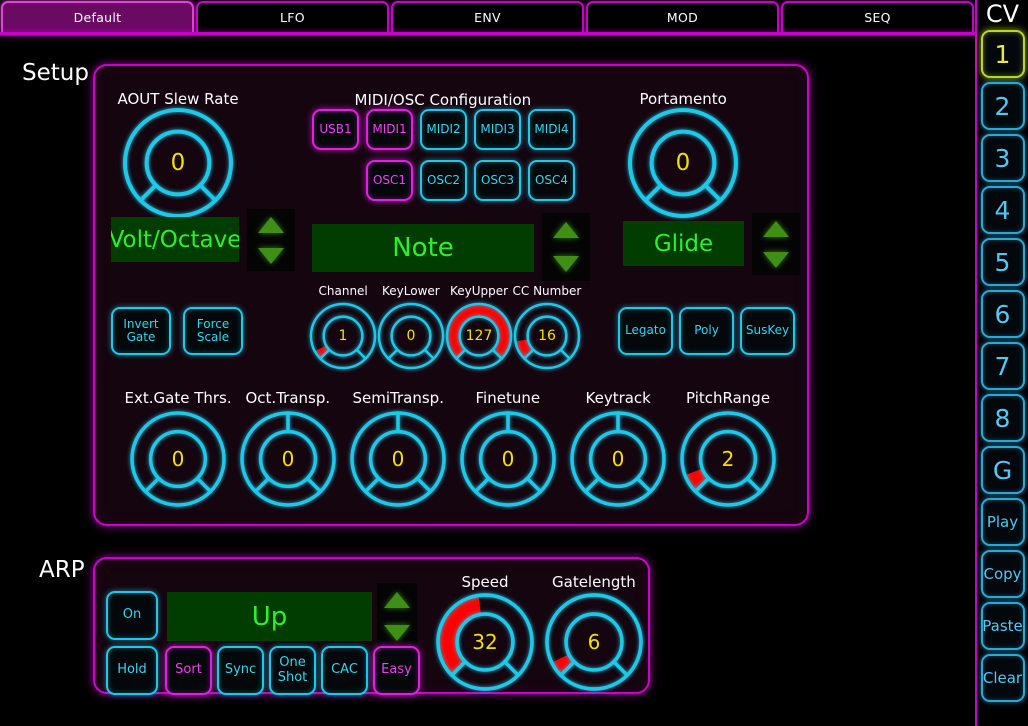  I want to click on midi-osc-button-midi3: MIDI3, so click(497, 129).